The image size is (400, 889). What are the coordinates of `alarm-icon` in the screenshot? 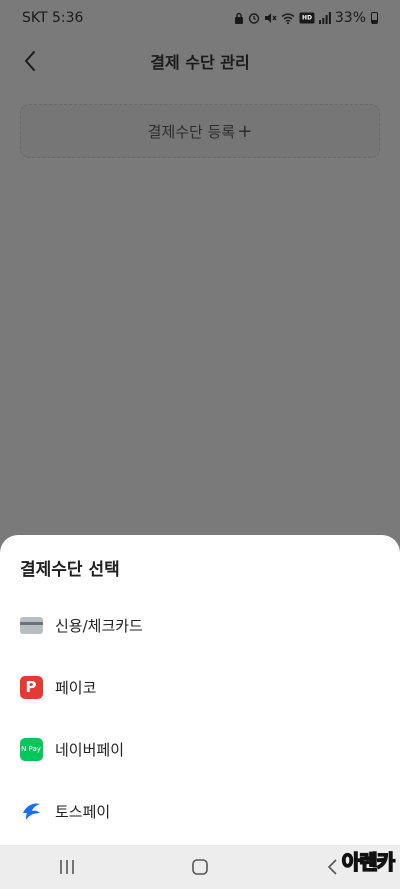 It's located at (254, 18).